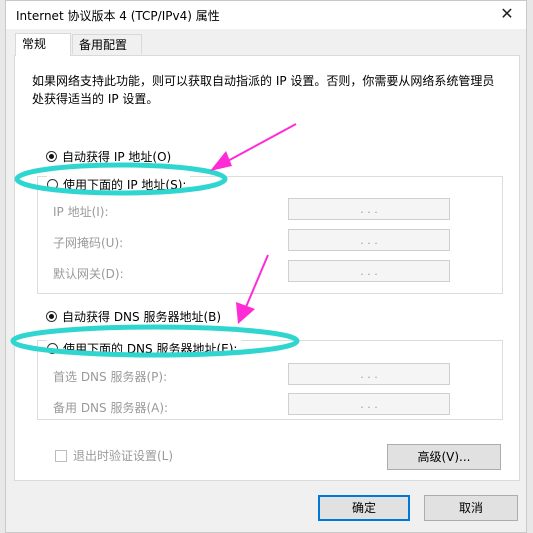 The width and height of the screenshot is (533, 533). Describe the element at coordinates (150, 349) in the screenshot. I see `manual-dns-label: 使用下面的 DNS 服务器地址(E):` at that location.